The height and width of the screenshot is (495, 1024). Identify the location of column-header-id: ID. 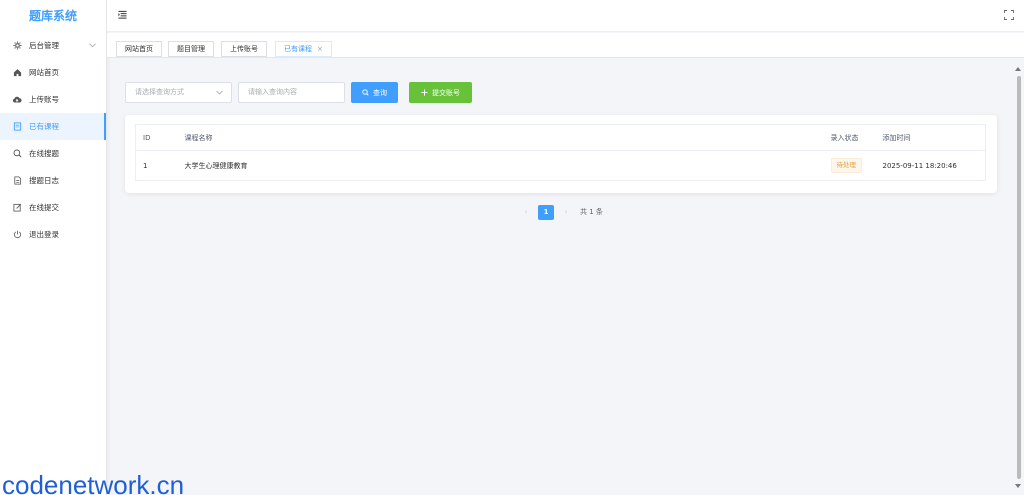
(156, 137).